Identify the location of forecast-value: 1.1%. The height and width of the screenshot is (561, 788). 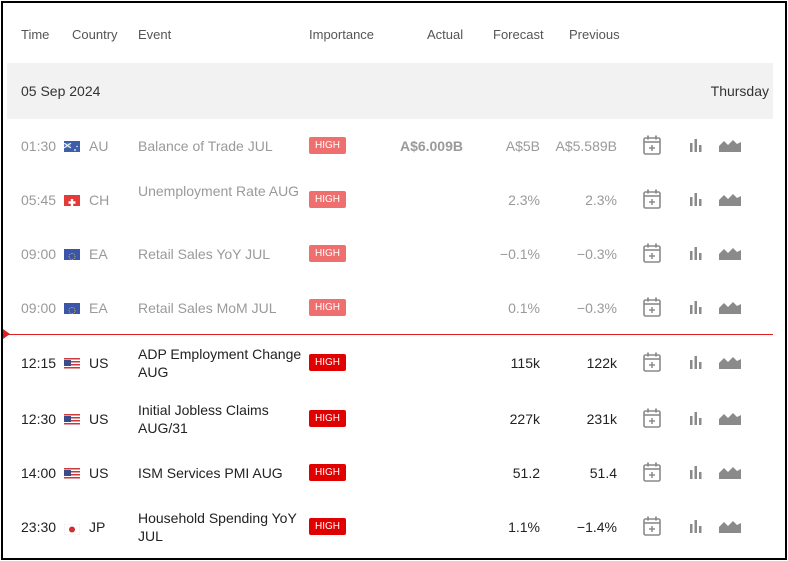
(524, 527).